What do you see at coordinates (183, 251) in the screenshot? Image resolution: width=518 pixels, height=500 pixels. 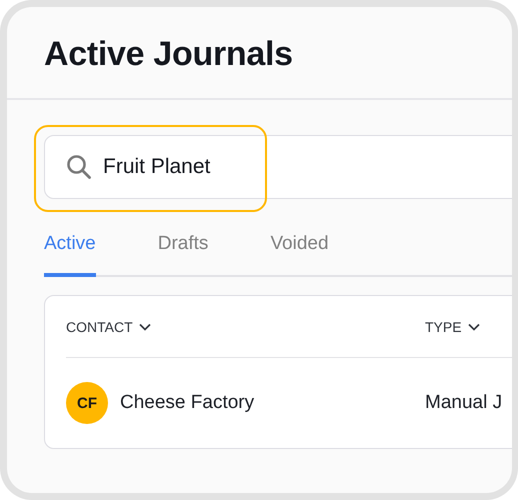 I see `tab: Drafts` at bounding box center [183, 251].